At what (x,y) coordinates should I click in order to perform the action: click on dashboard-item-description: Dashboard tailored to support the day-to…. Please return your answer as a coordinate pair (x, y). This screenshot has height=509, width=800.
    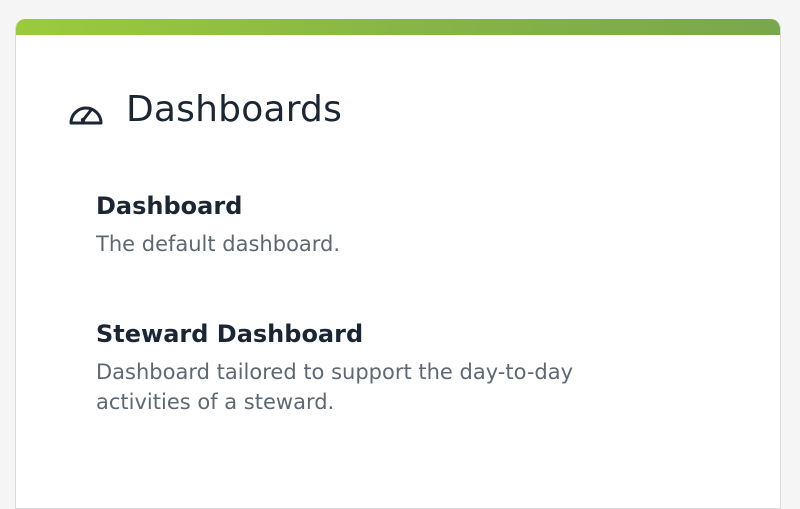
    Looking at the image, I should click on (335, 387).